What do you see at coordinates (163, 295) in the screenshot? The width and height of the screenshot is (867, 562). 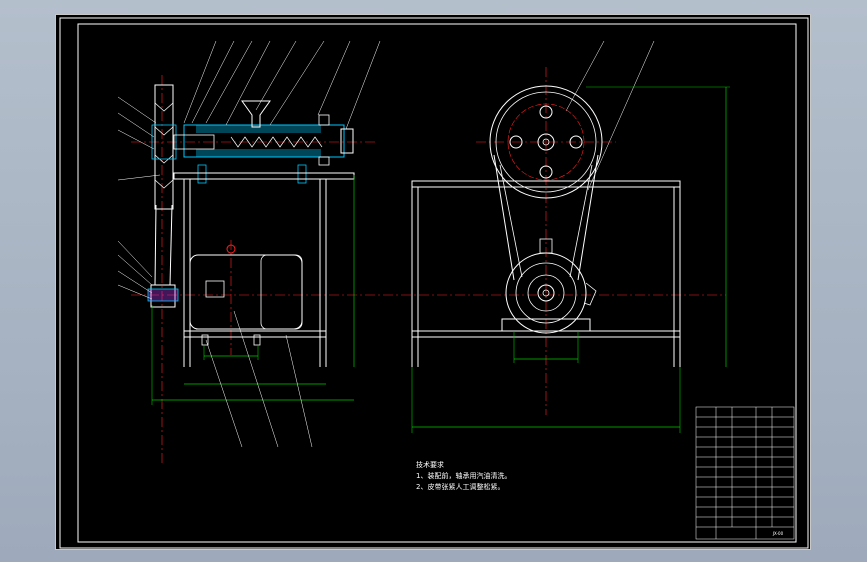 I see `small-pulley-hub` at bounding box center [163, 295].